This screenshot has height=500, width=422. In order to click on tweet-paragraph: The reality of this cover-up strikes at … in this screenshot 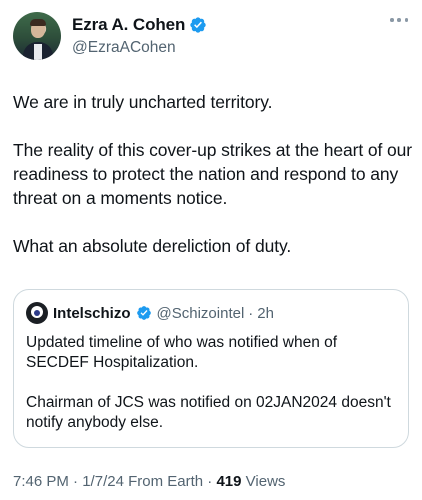, I will do `click(213, 174)`.